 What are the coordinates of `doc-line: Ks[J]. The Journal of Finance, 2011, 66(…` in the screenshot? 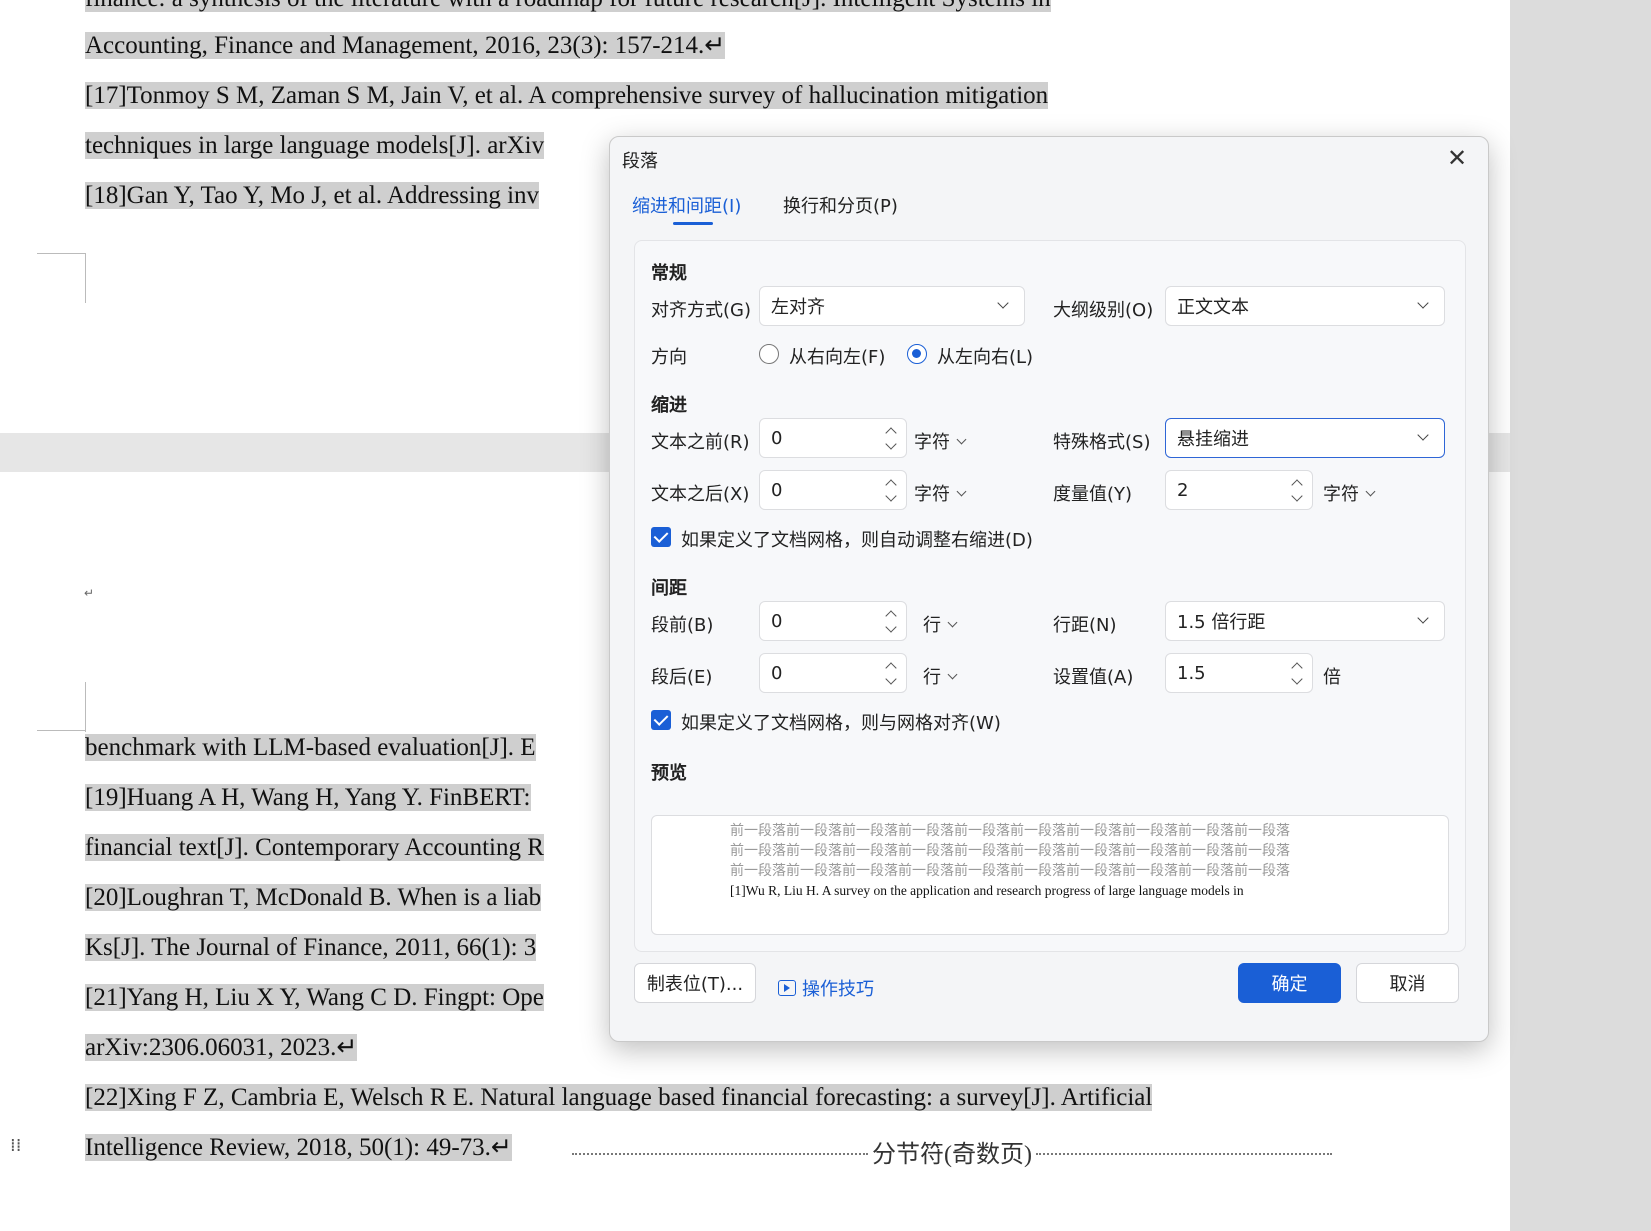 It's located at (311, 948).